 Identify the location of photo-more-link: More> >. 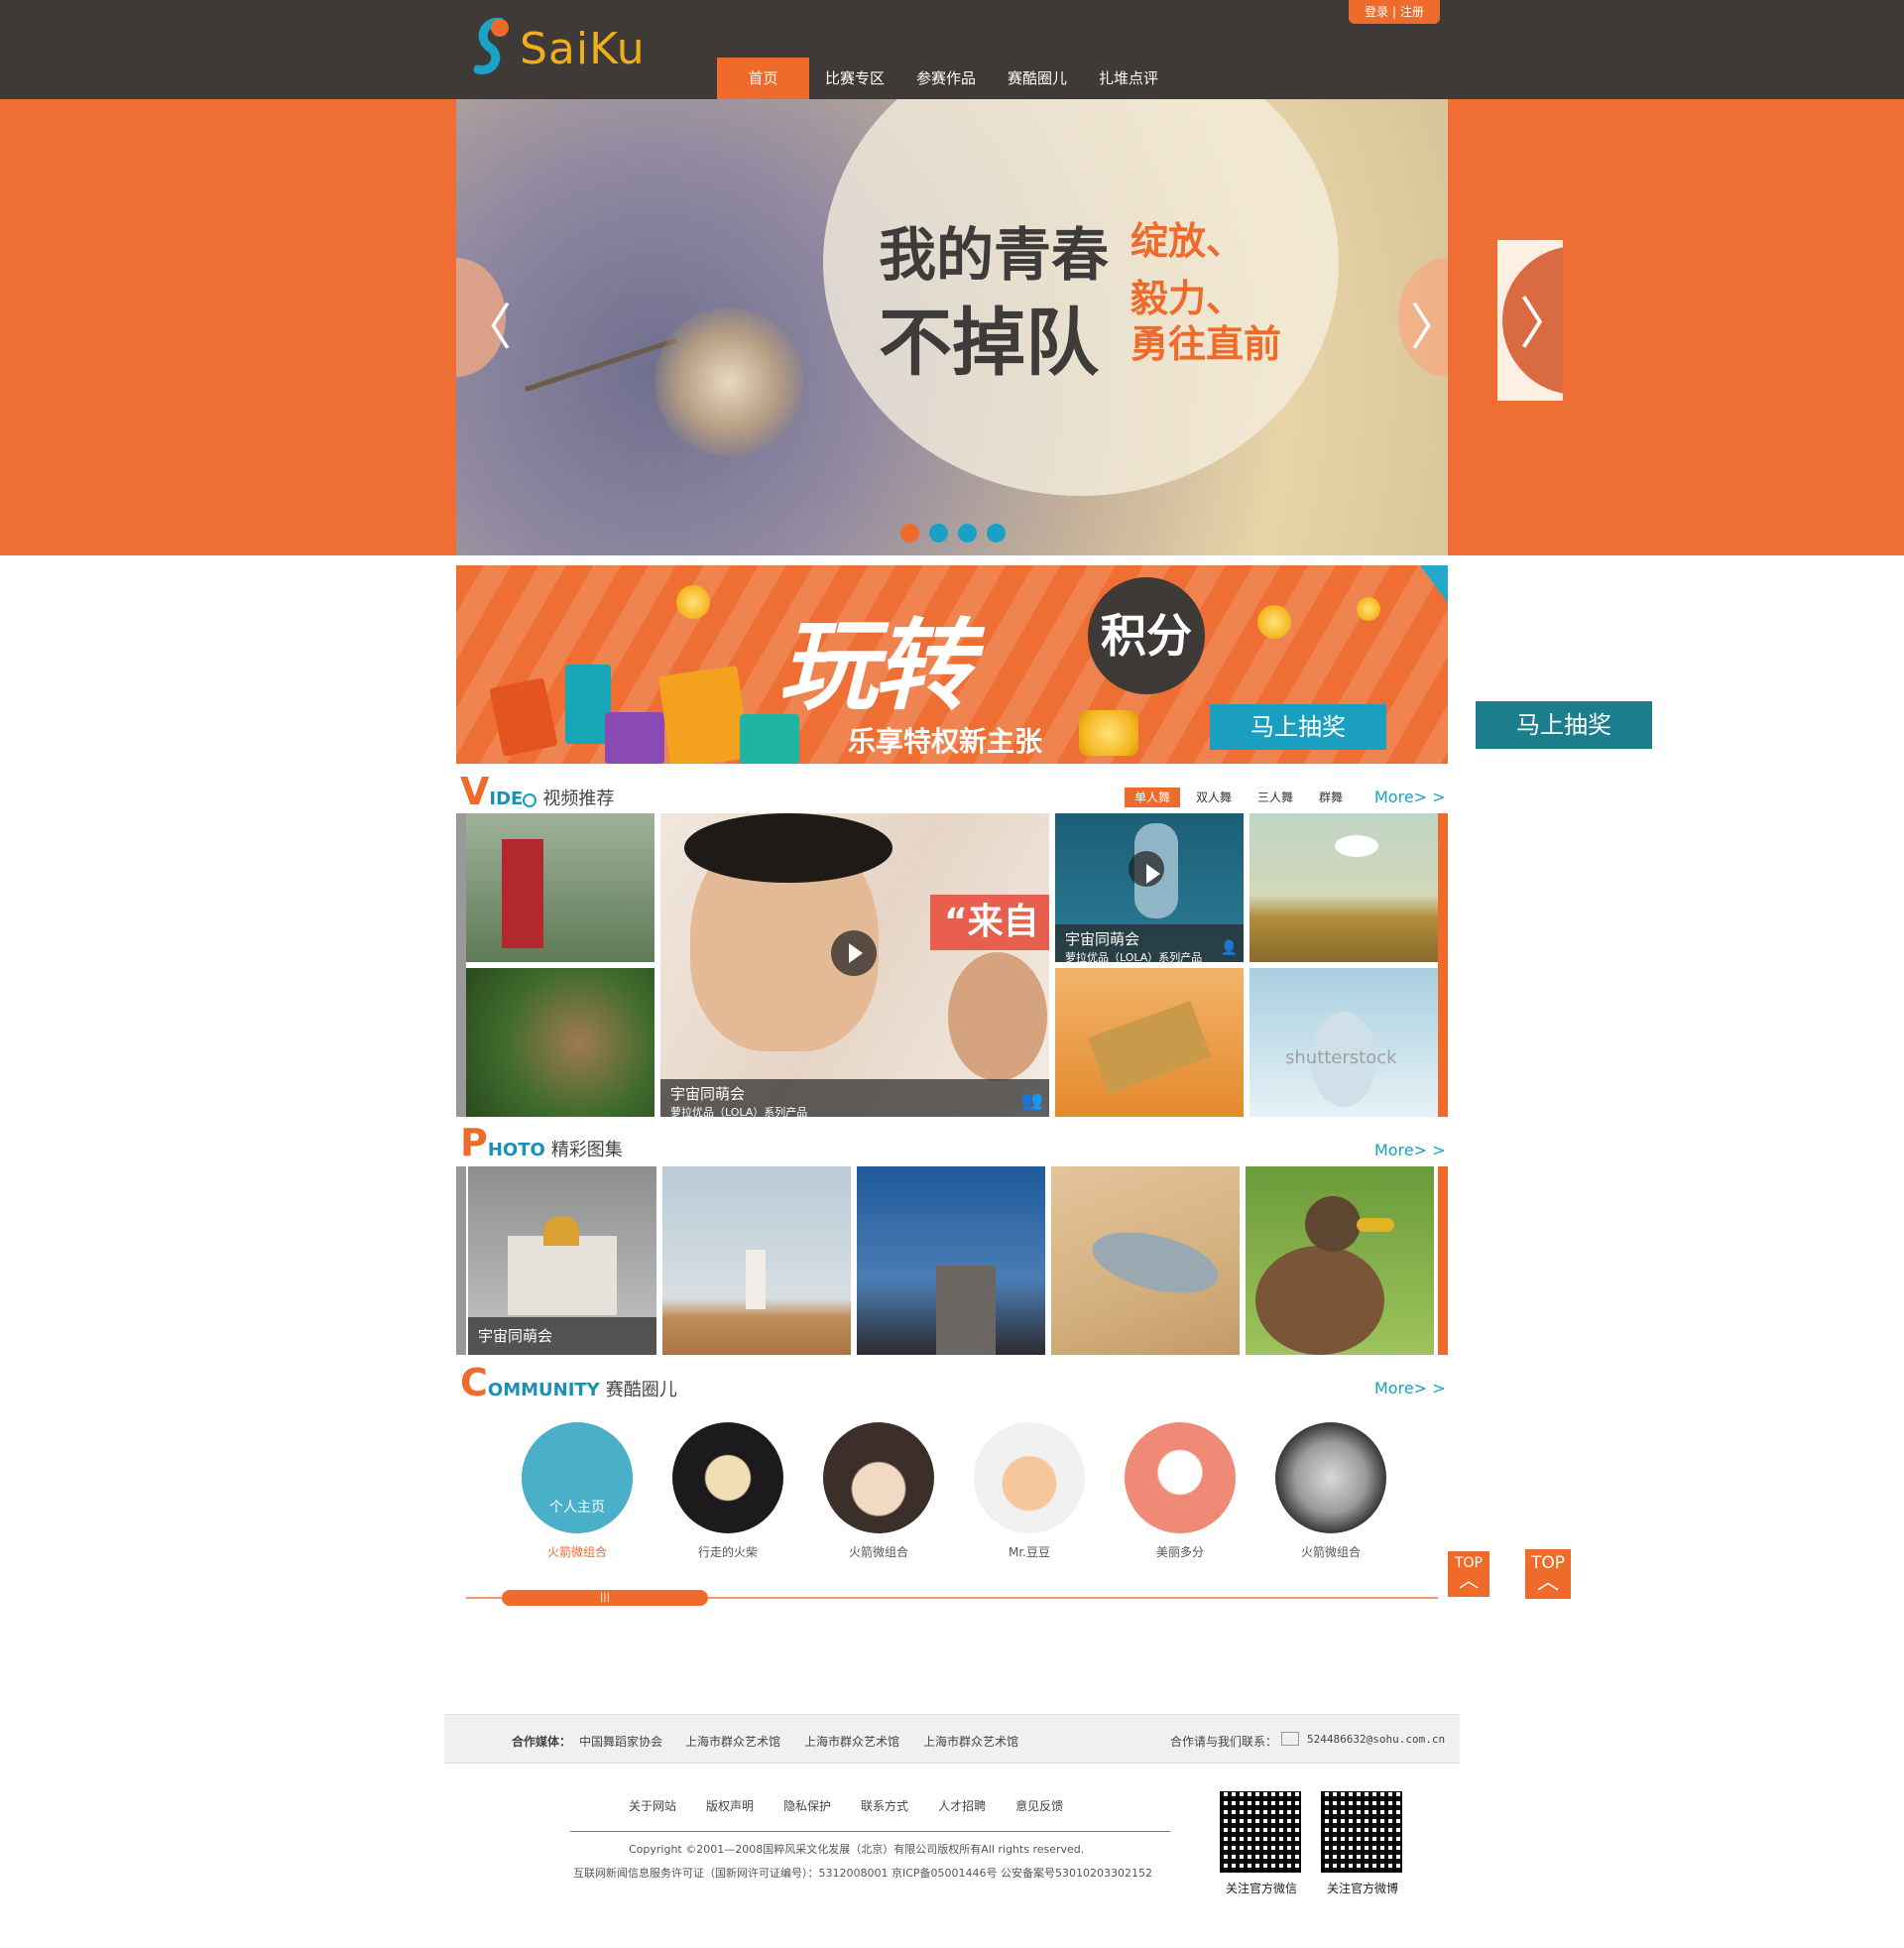
(1410, 1150).